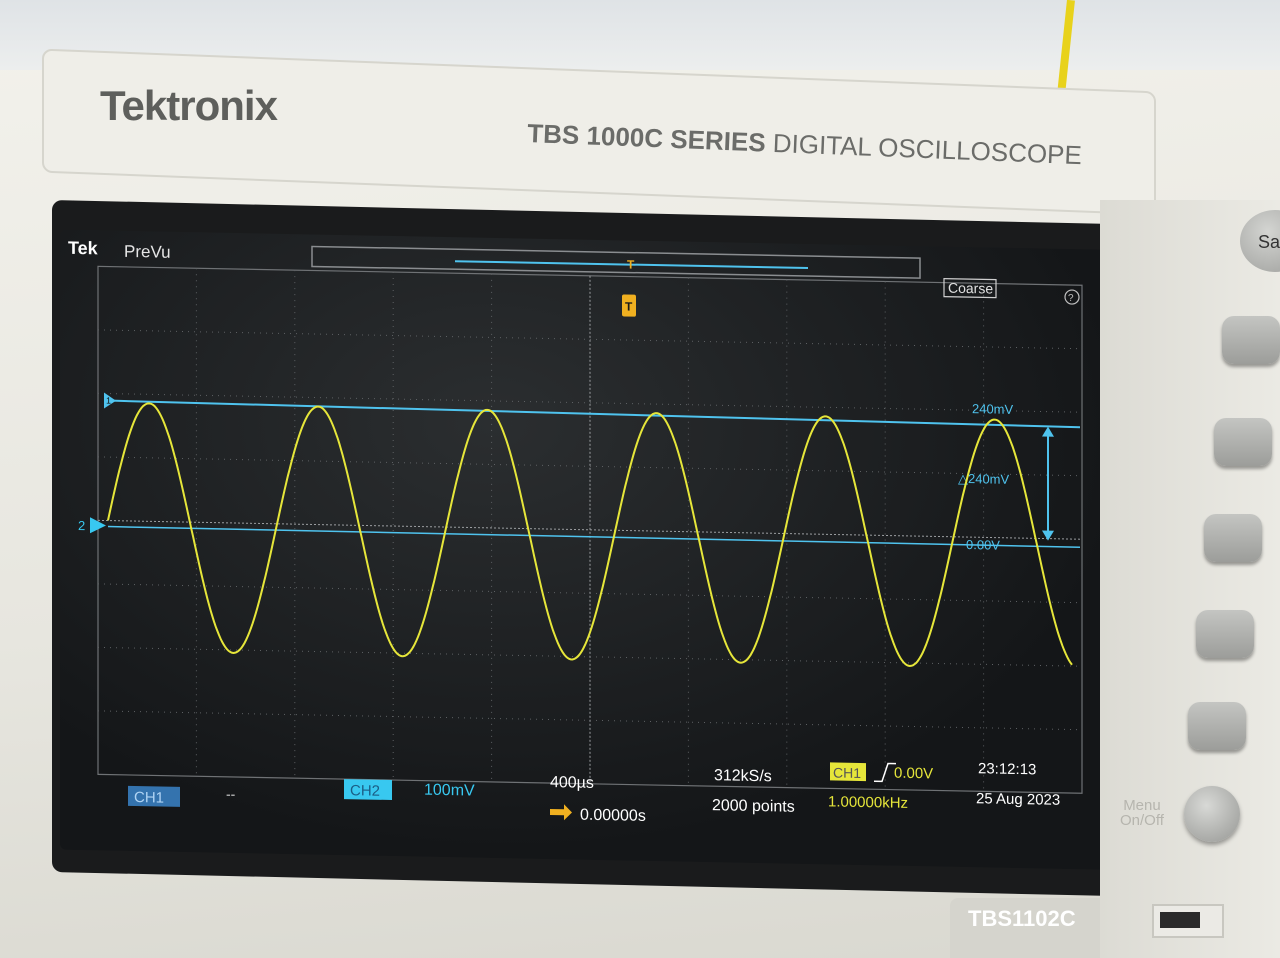 The width and height of the screenshot is (1280, 958). I want to click on position-arrow-icon, so click(561, 812).